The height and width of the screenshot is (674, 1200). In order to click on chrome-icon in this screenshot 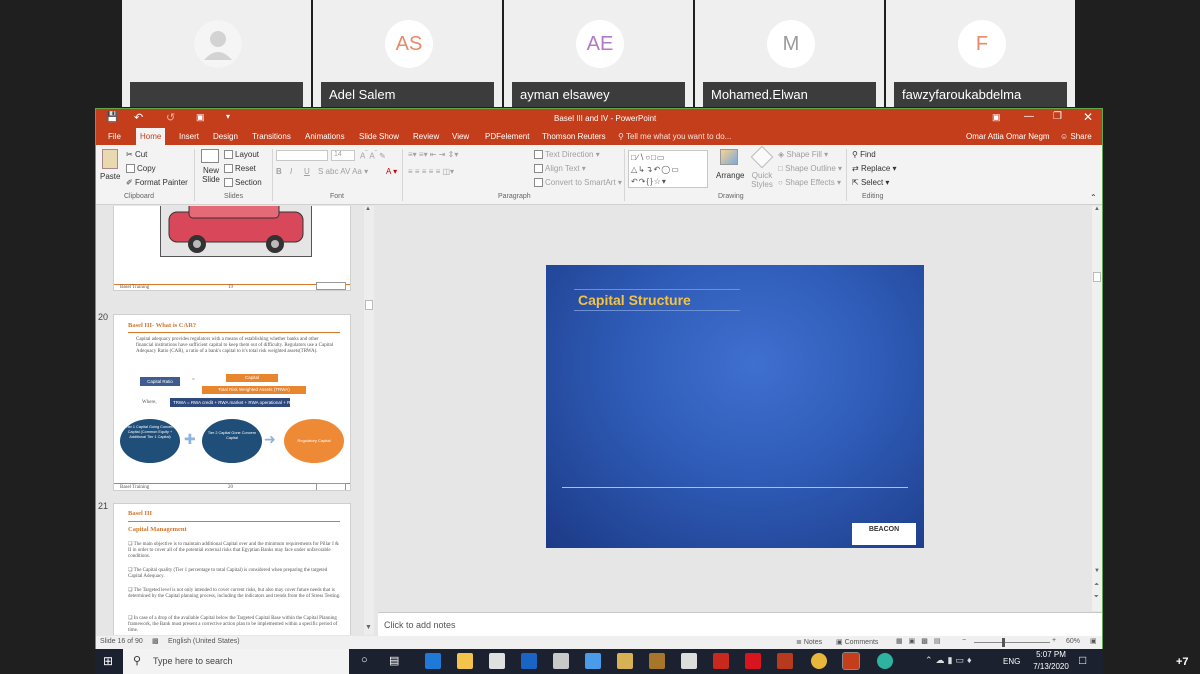, I will do `click(819, 661)`.